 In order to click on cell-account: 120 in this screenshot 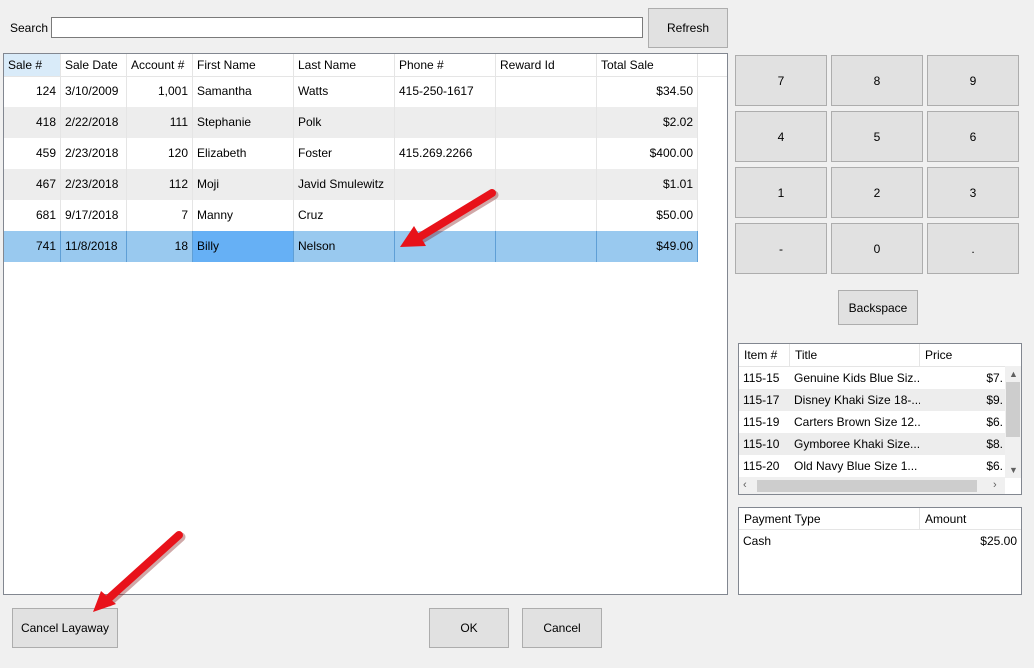, I will do `click(160, 153)`.